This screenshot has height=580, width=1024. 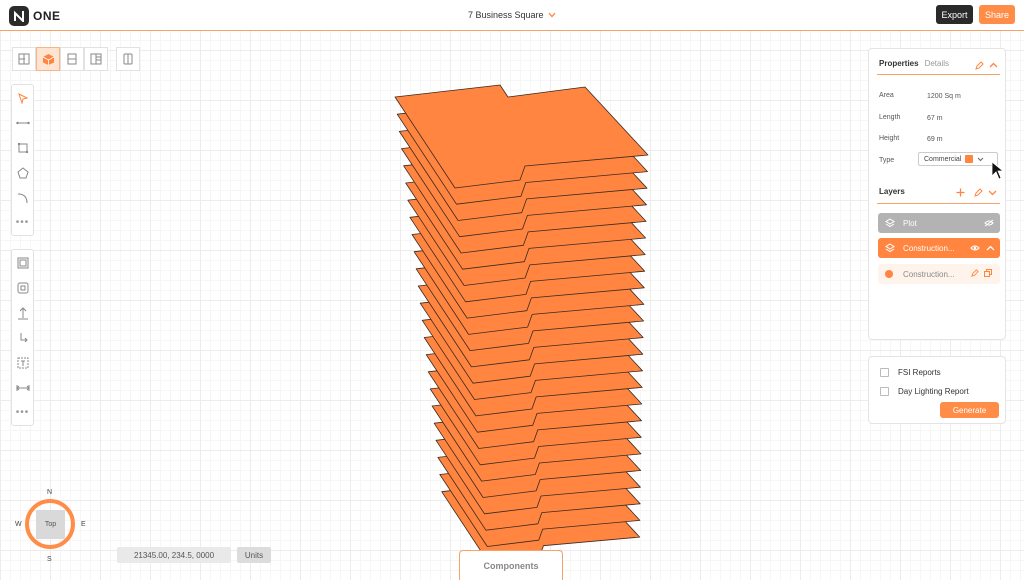 What do you see at coordinates (50, 492) in the screenshot?
I see `compass-north: N` at bounding box center [50, 492].